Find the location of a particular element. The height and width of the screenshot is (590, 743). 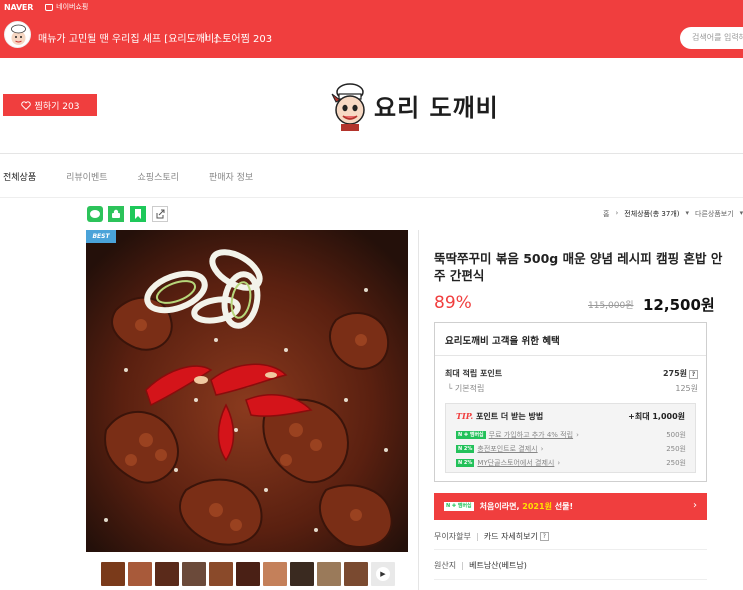

breadcrumb-all-products: 전체상품(총 37개) is located at coordinates (651, 214).